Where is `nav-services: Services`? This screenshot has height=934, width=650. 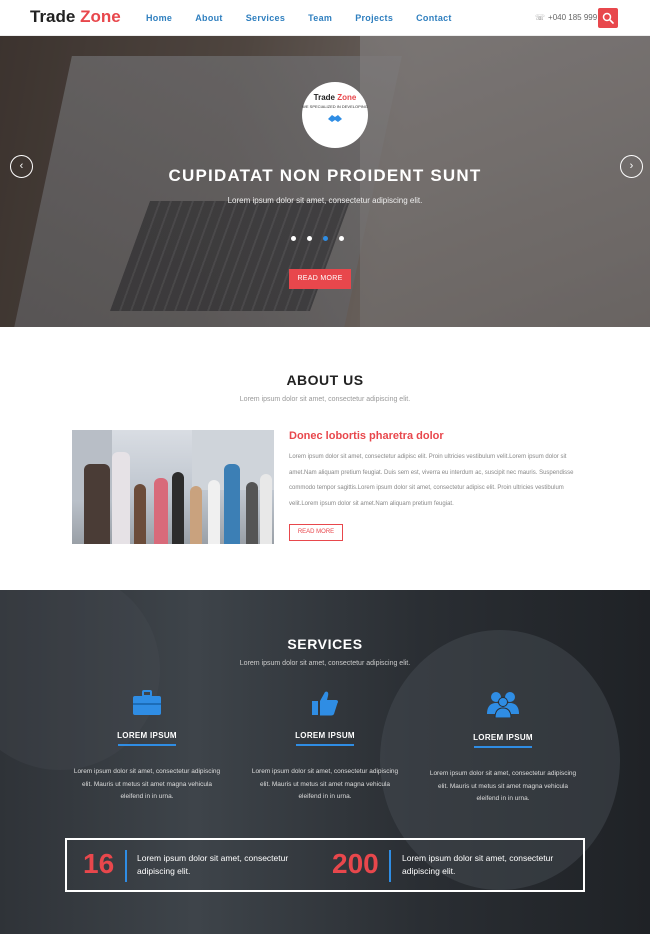
nav-services: Services is located at coordinates (265, 18).